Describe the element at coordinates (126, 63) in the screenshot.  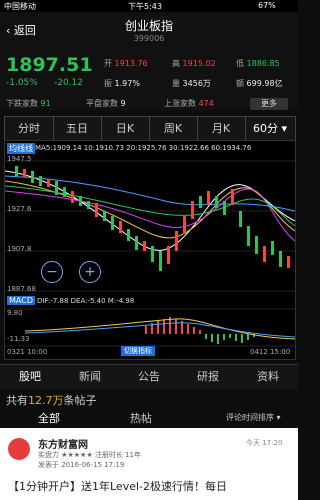
I see `open-field: 开 1913.76` at that location.